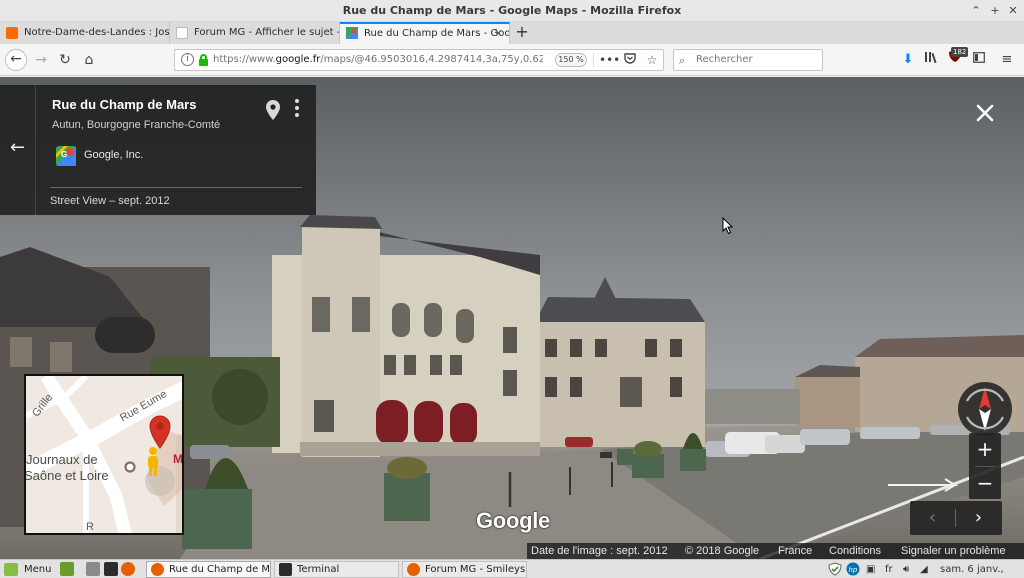 The height and width of the screenshot is (578, 1024). What do you see at coordinates (724, 59) in the screenshot?
I see `search-placeholder: Rechercher` at bounding box center [724, 59].